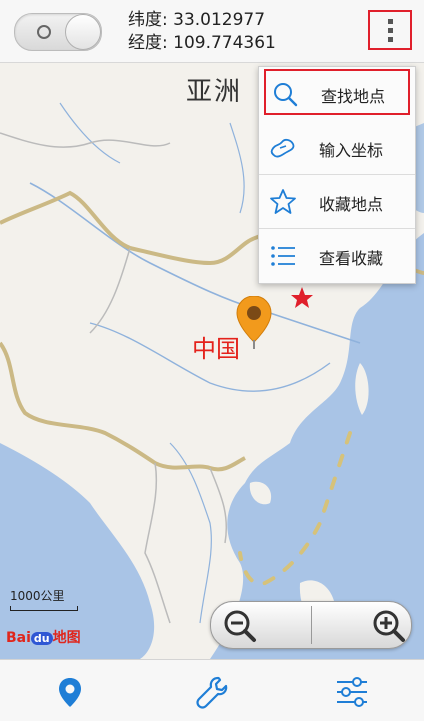 This screenshot has height=721, width=424. Describe the element at coordinates (197, 20) in the screenshot. I see `latitude-text: 纬度: 33.012977` at that location.